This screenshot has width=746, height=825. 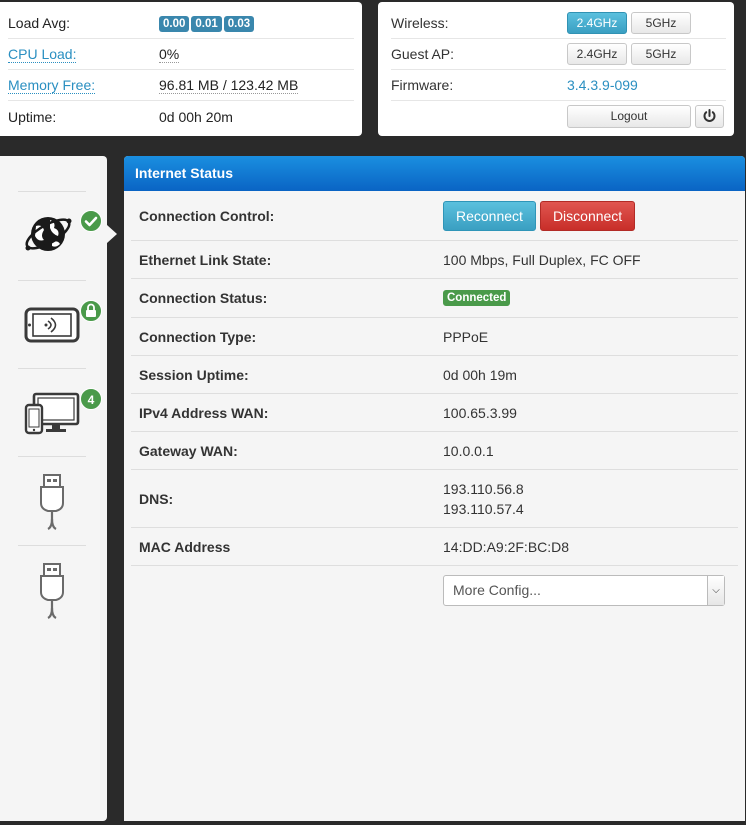 What do you see at coordinates (434, 451) in the screenshot?
I see `gateway-wan-row: Gateway WAN: 10.0.0.1` at bounding box center [434, 451].